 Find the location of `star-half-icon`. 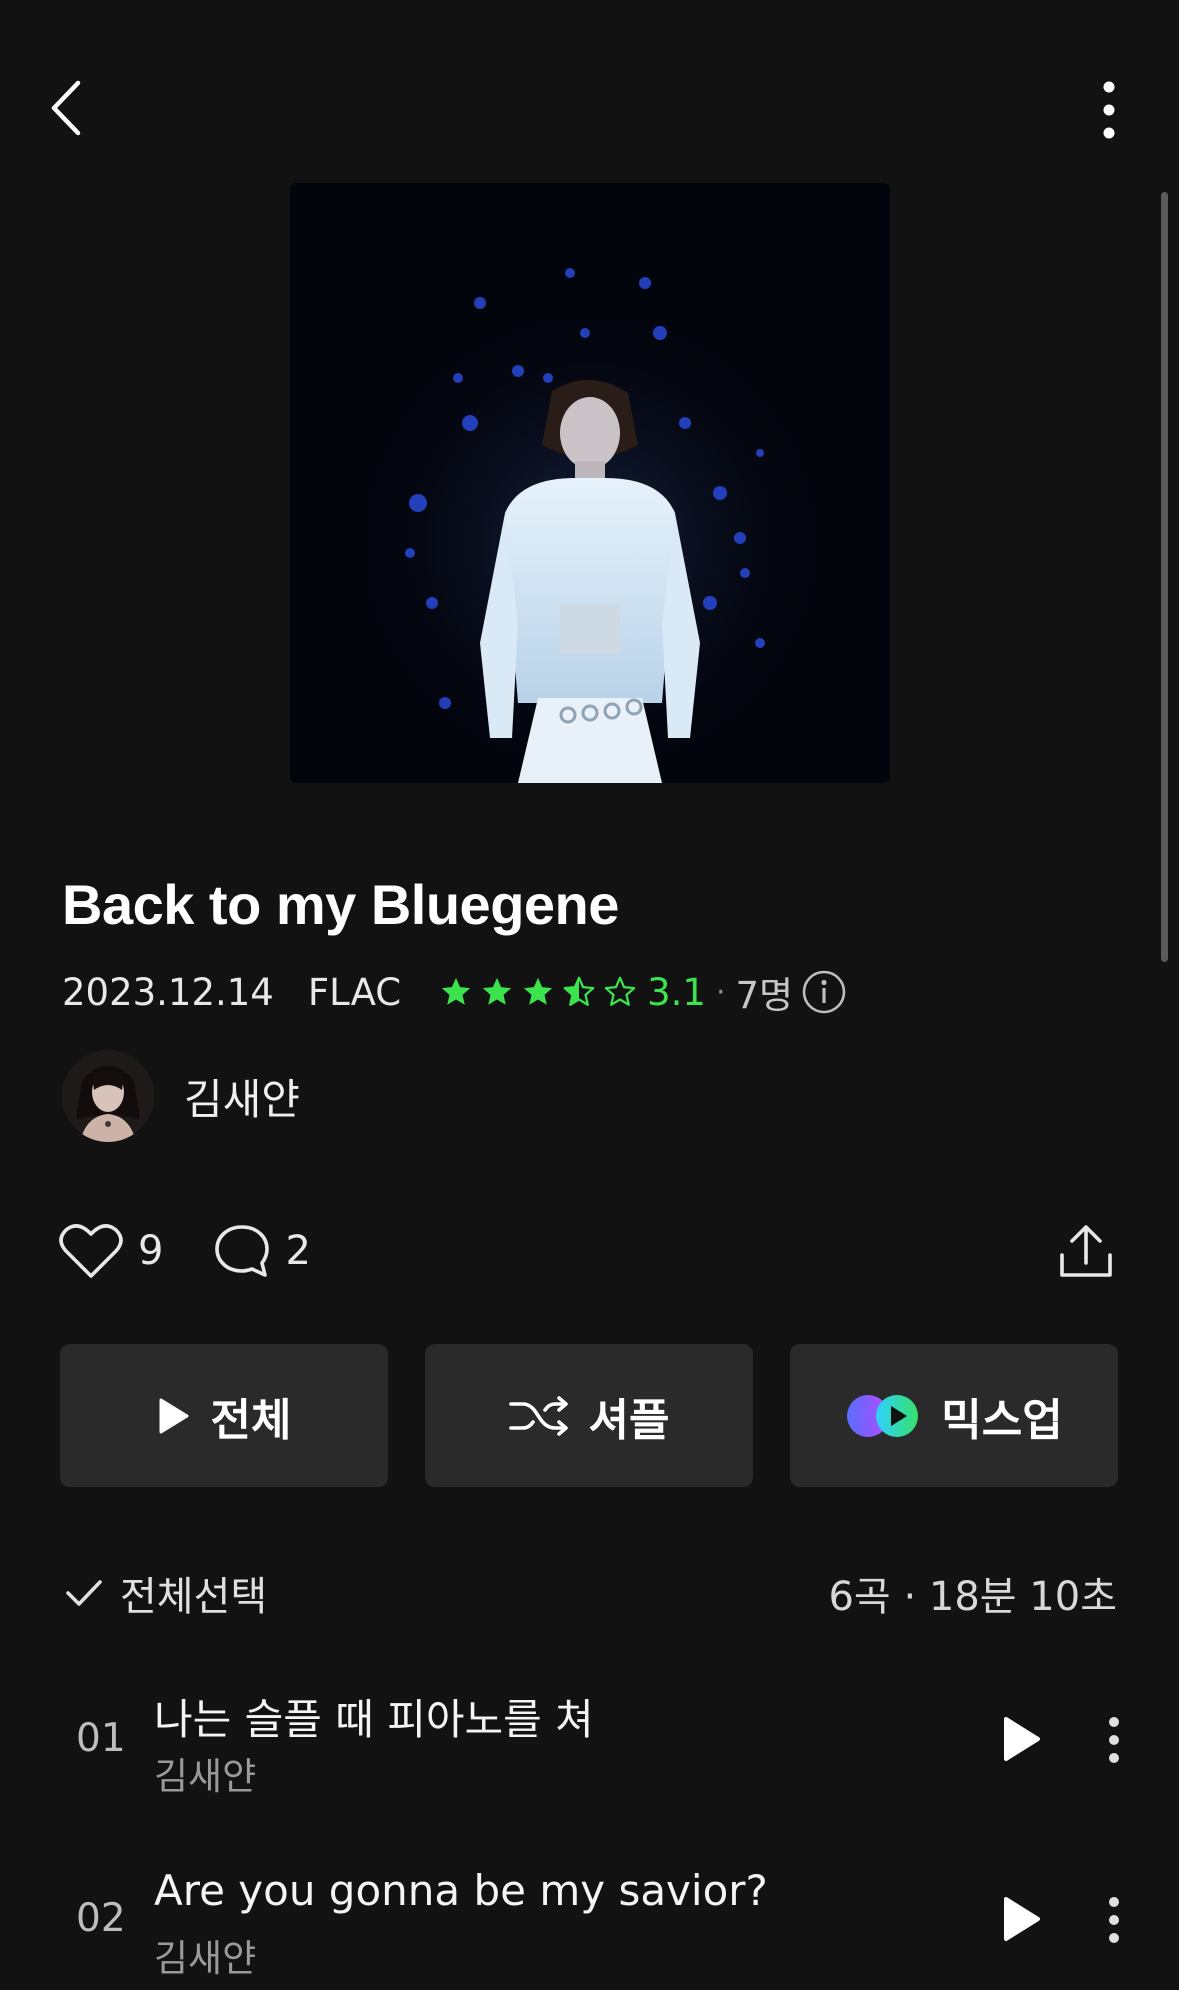

star-half-icon is located at coordinates (579, 991).